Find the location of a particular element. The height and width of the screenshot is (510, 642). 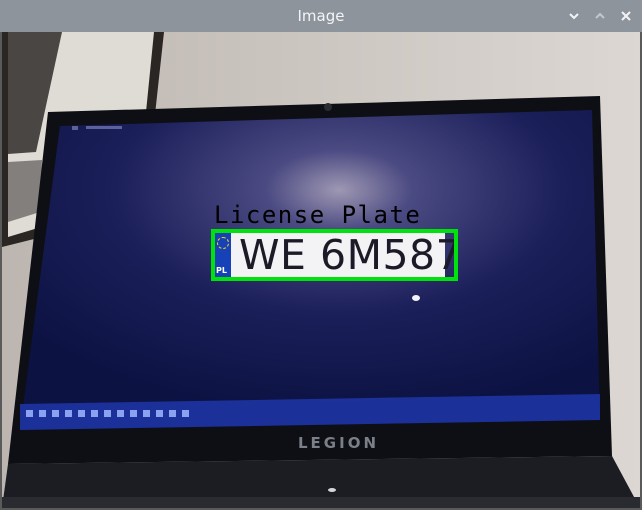

laptop-brand: LEGION is located at coordinates (339, 443).